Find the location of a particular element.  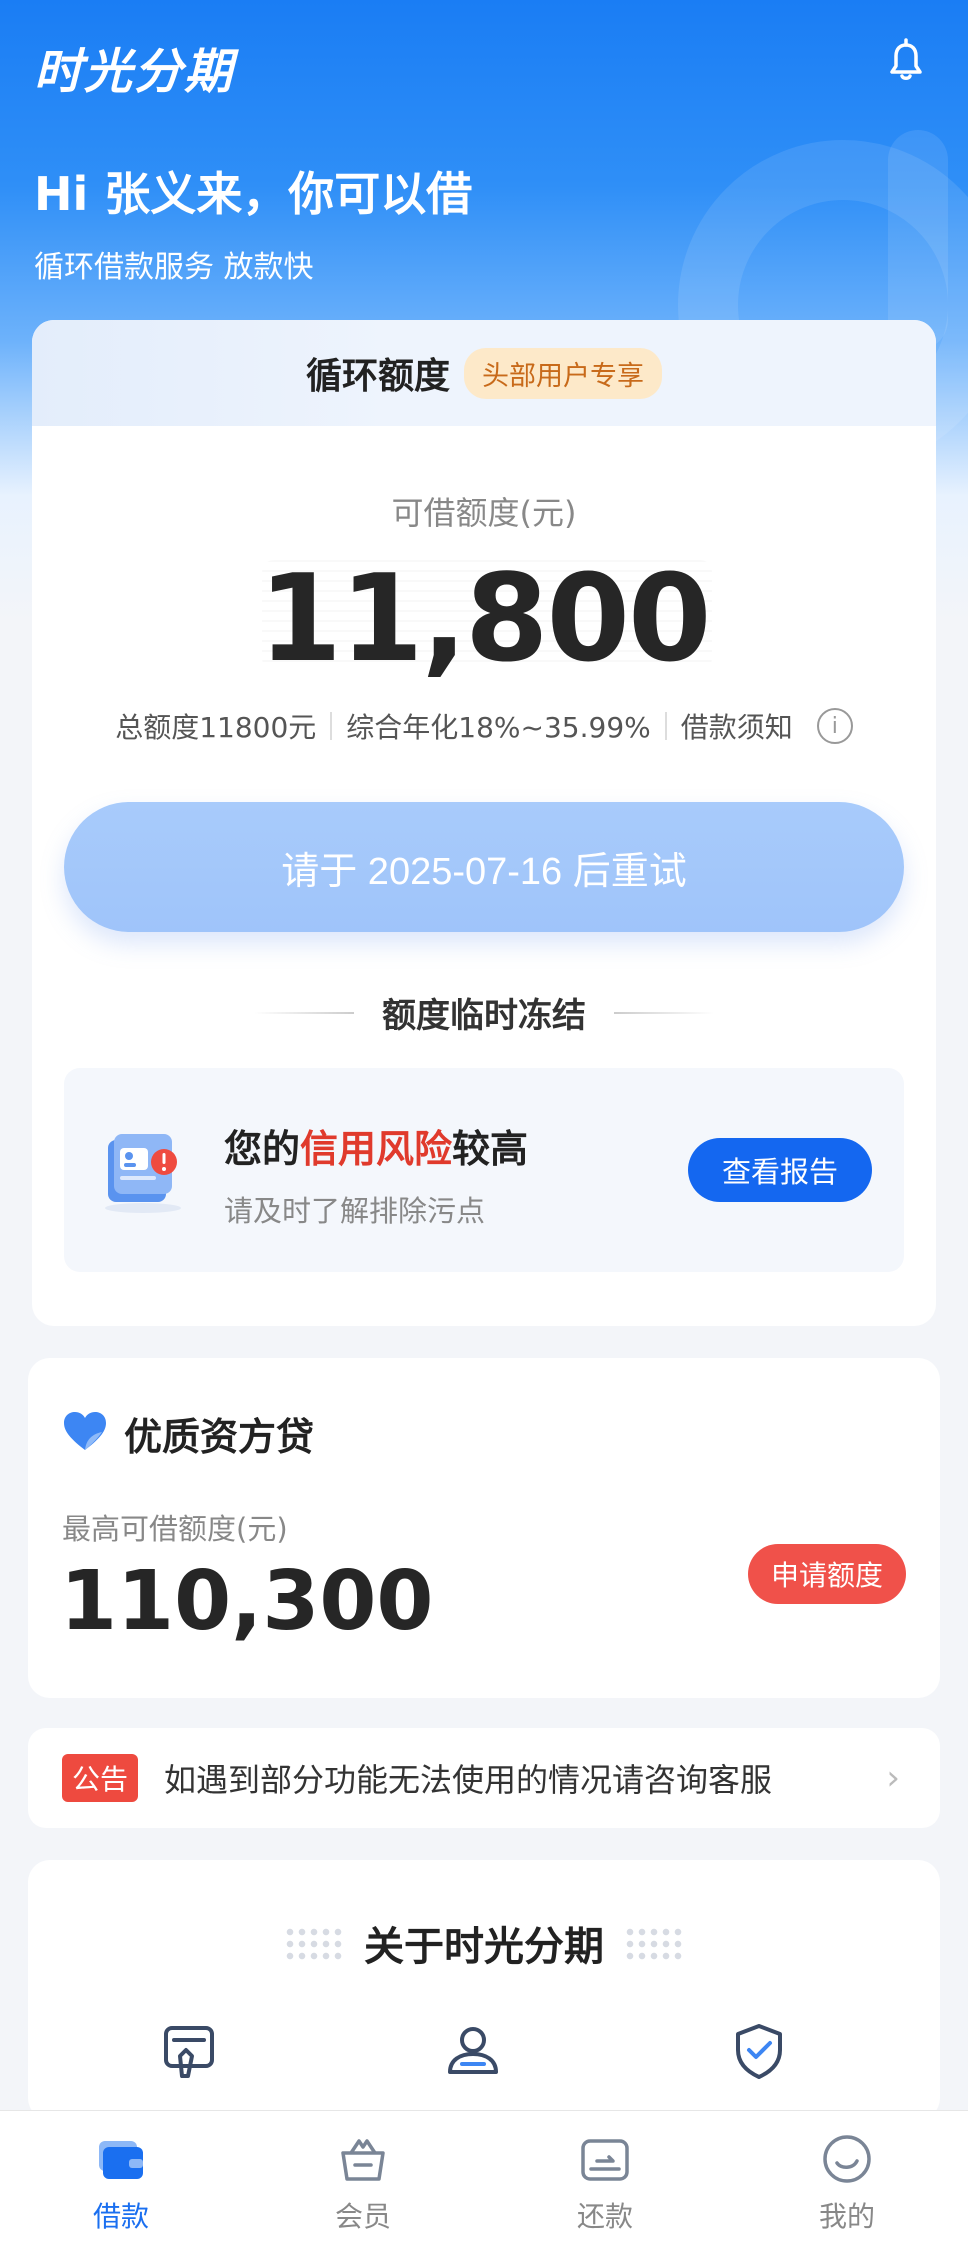

annual-rate: 综合年化18%~35.99% is located at coordinates (498, 727).